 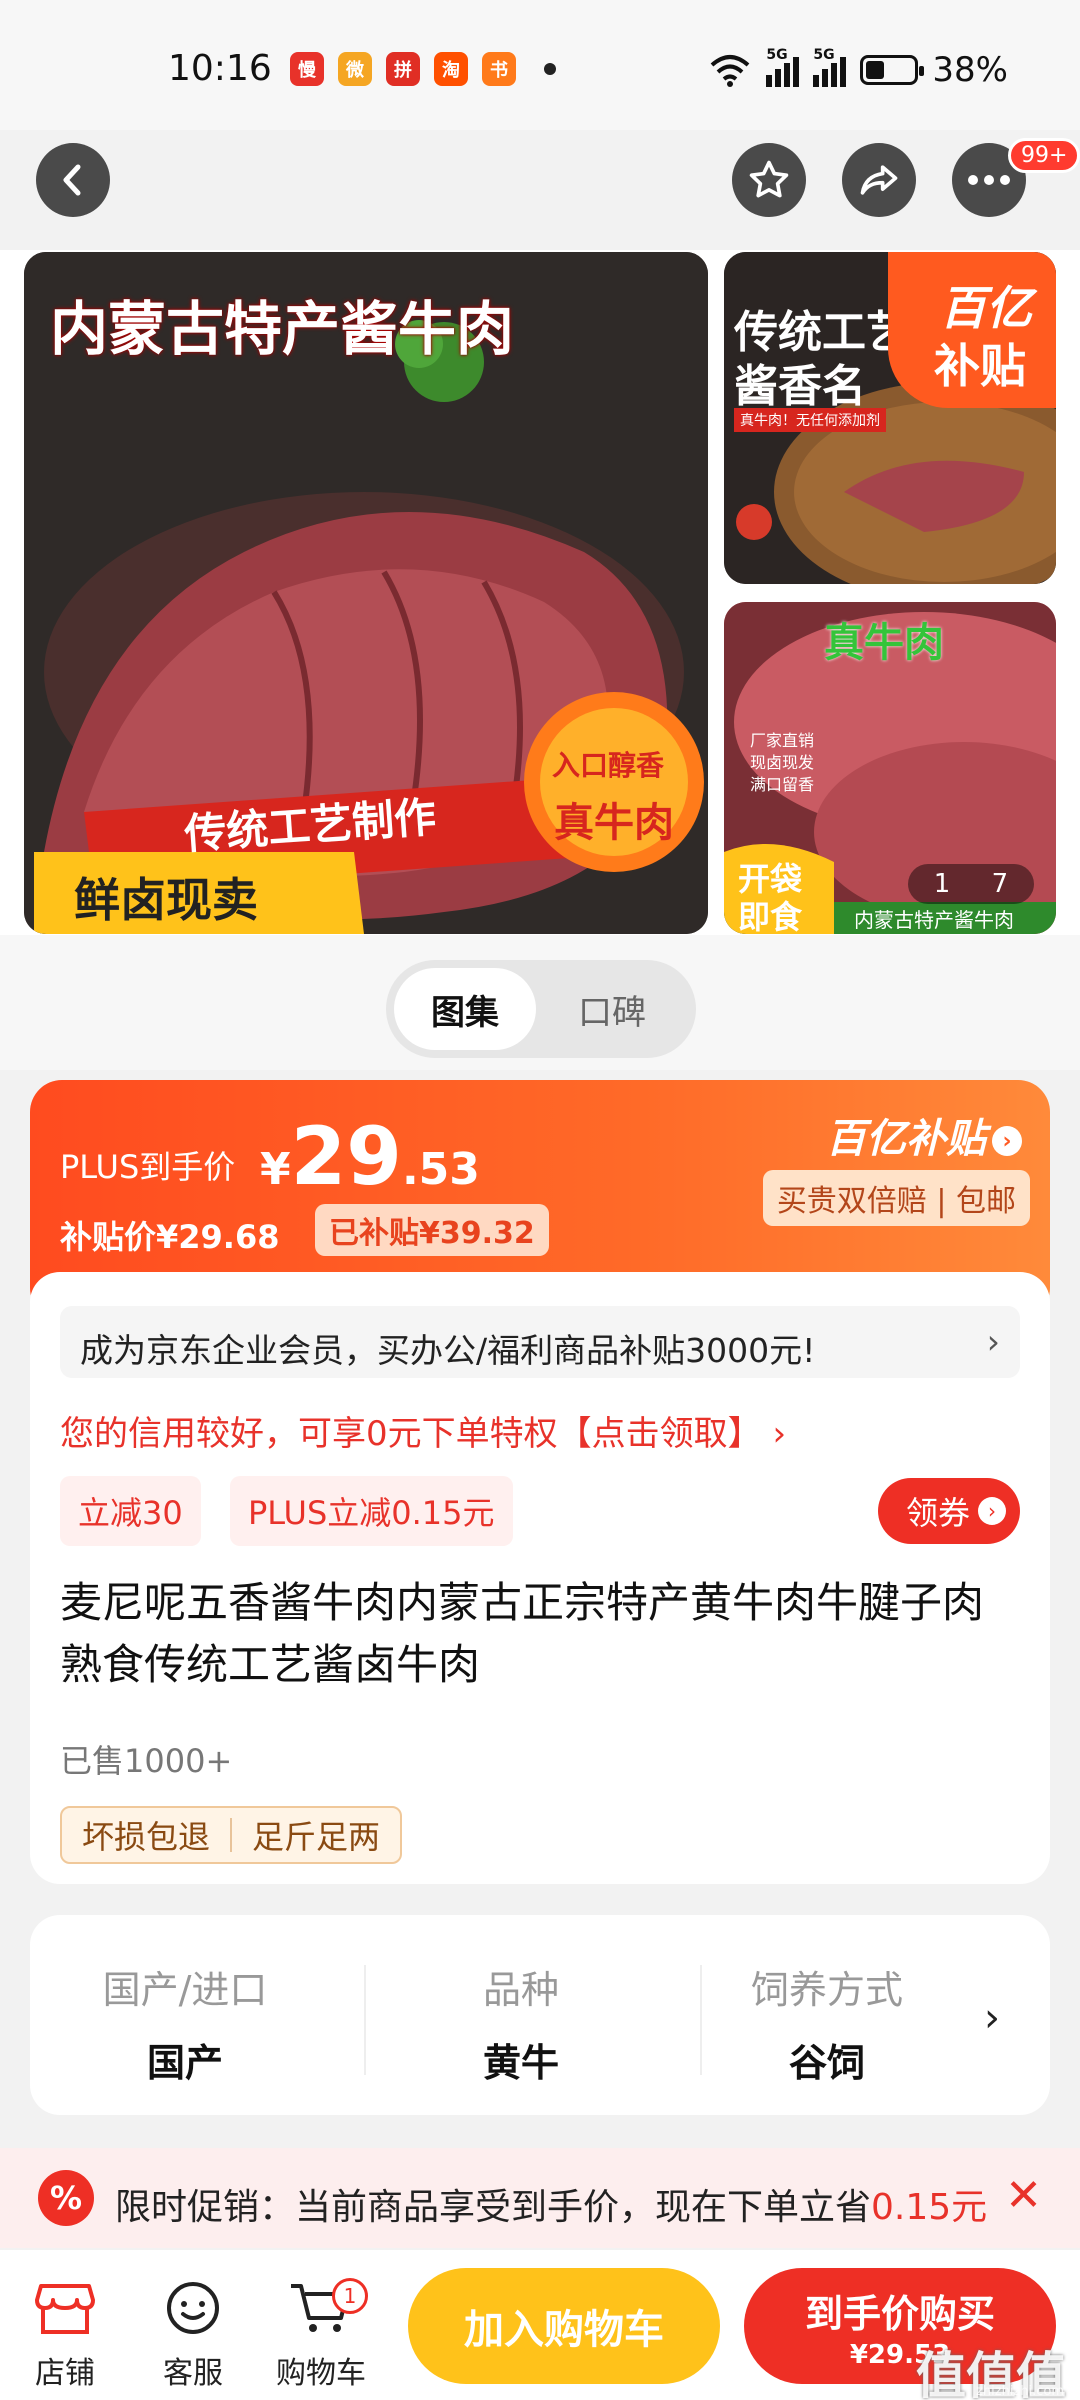 I want to click on guarantee-badge: 买贵双倍赔 | 包邮, so click(x=896, y=1198).